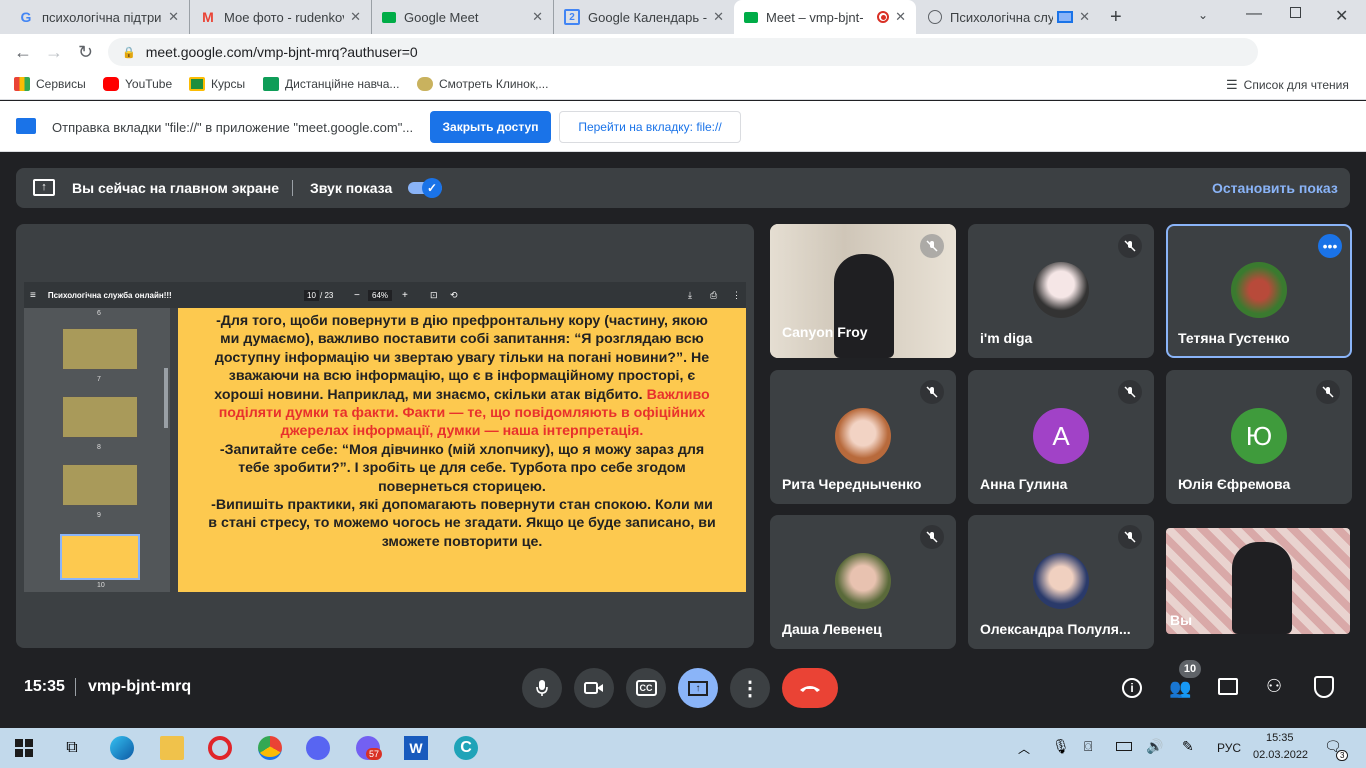 The height and width of the screenshot is (768, 1366). I want to click on zoom-in-icon: +, so click(405, 295).